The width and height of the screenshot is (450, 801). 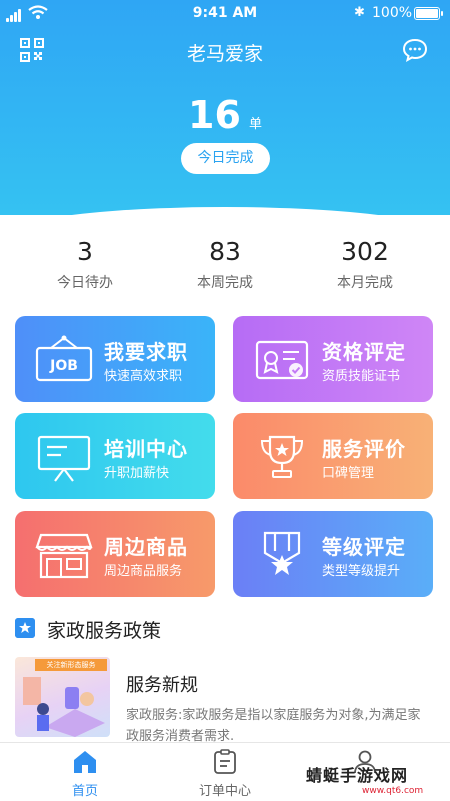 I want to click on shop-icon, so click(x=64, y=556).